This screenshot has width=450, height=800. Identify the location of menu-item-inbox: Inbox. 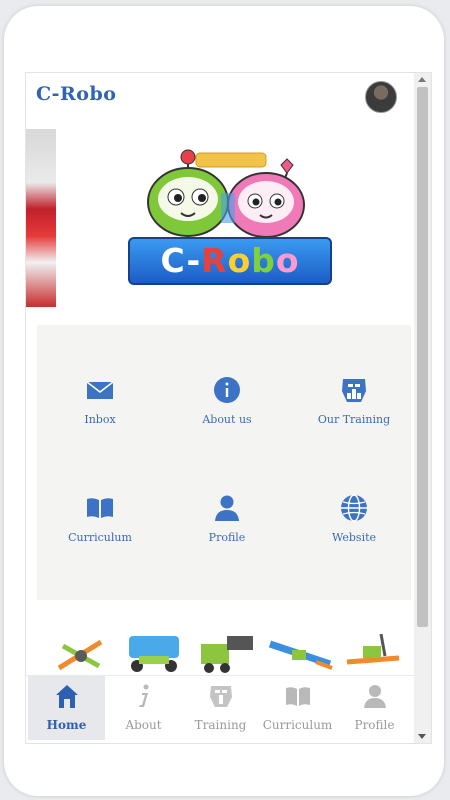
(100, 420).